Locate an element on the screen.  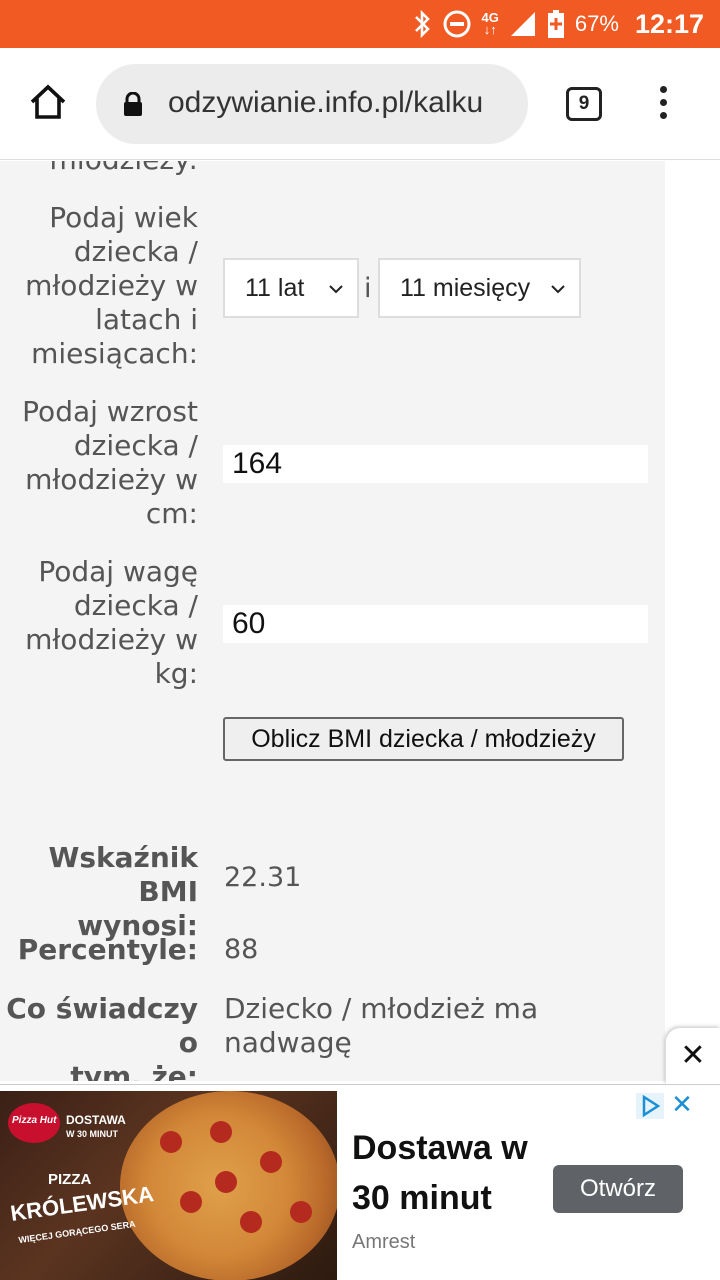
meaning-value: Dziecko / młodzież ma nadwagę is located at coordinates (381, 1025).